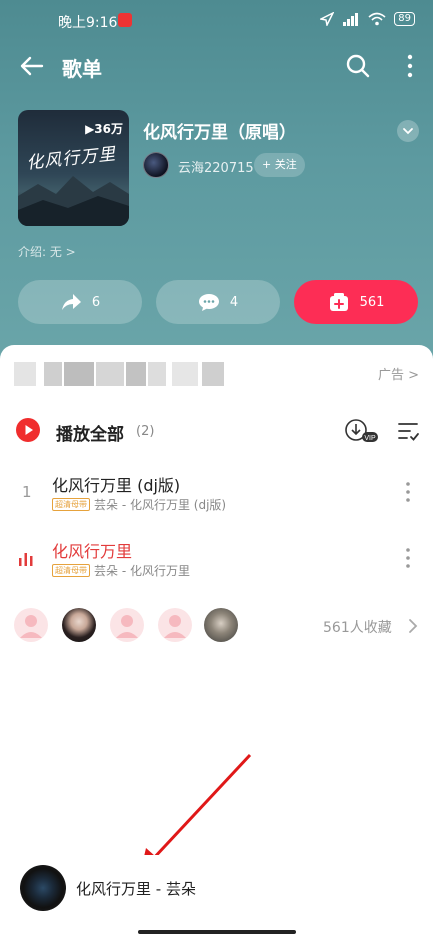 This screenshot has width=433, height=943. I want to click on red-annotation-arrow, so click(196, 813).